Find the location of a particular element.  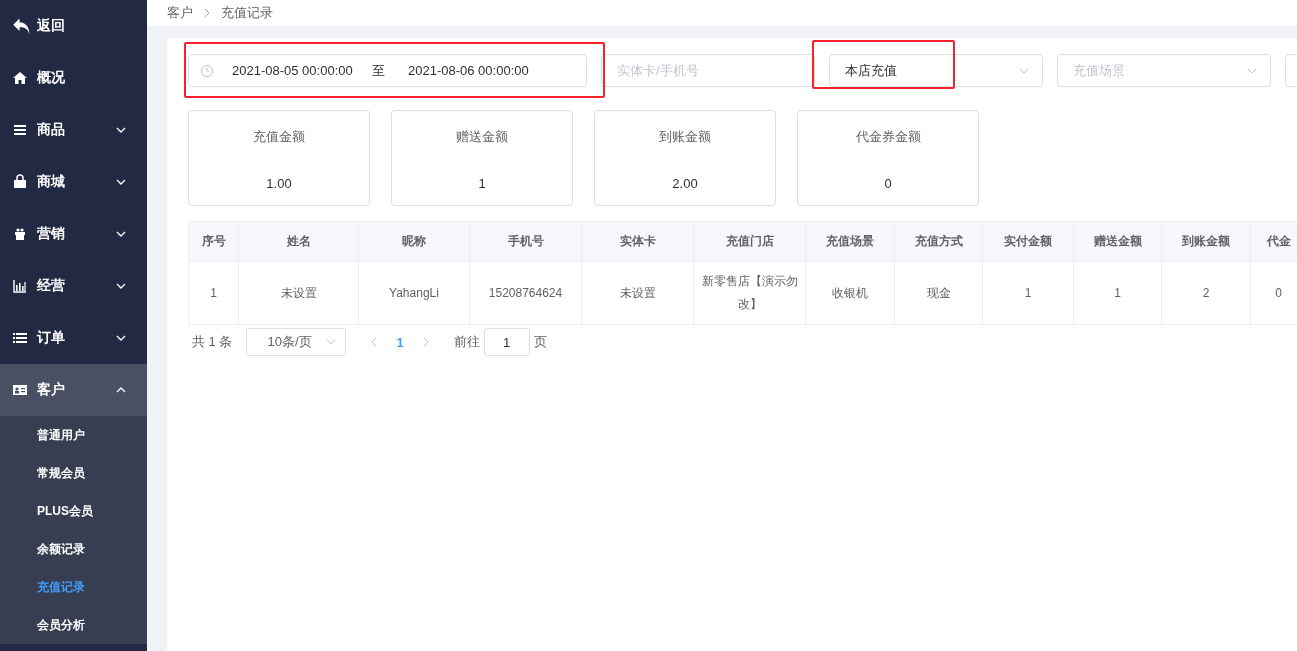

stat-value: 1 is located at coordinates (482, 183).